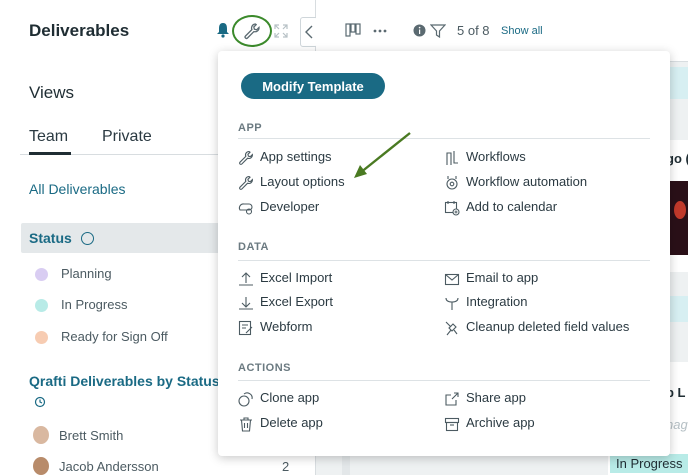 The height and width of the screenshot is (475, 688). I want to click on integration-icon, so click(452, 303).